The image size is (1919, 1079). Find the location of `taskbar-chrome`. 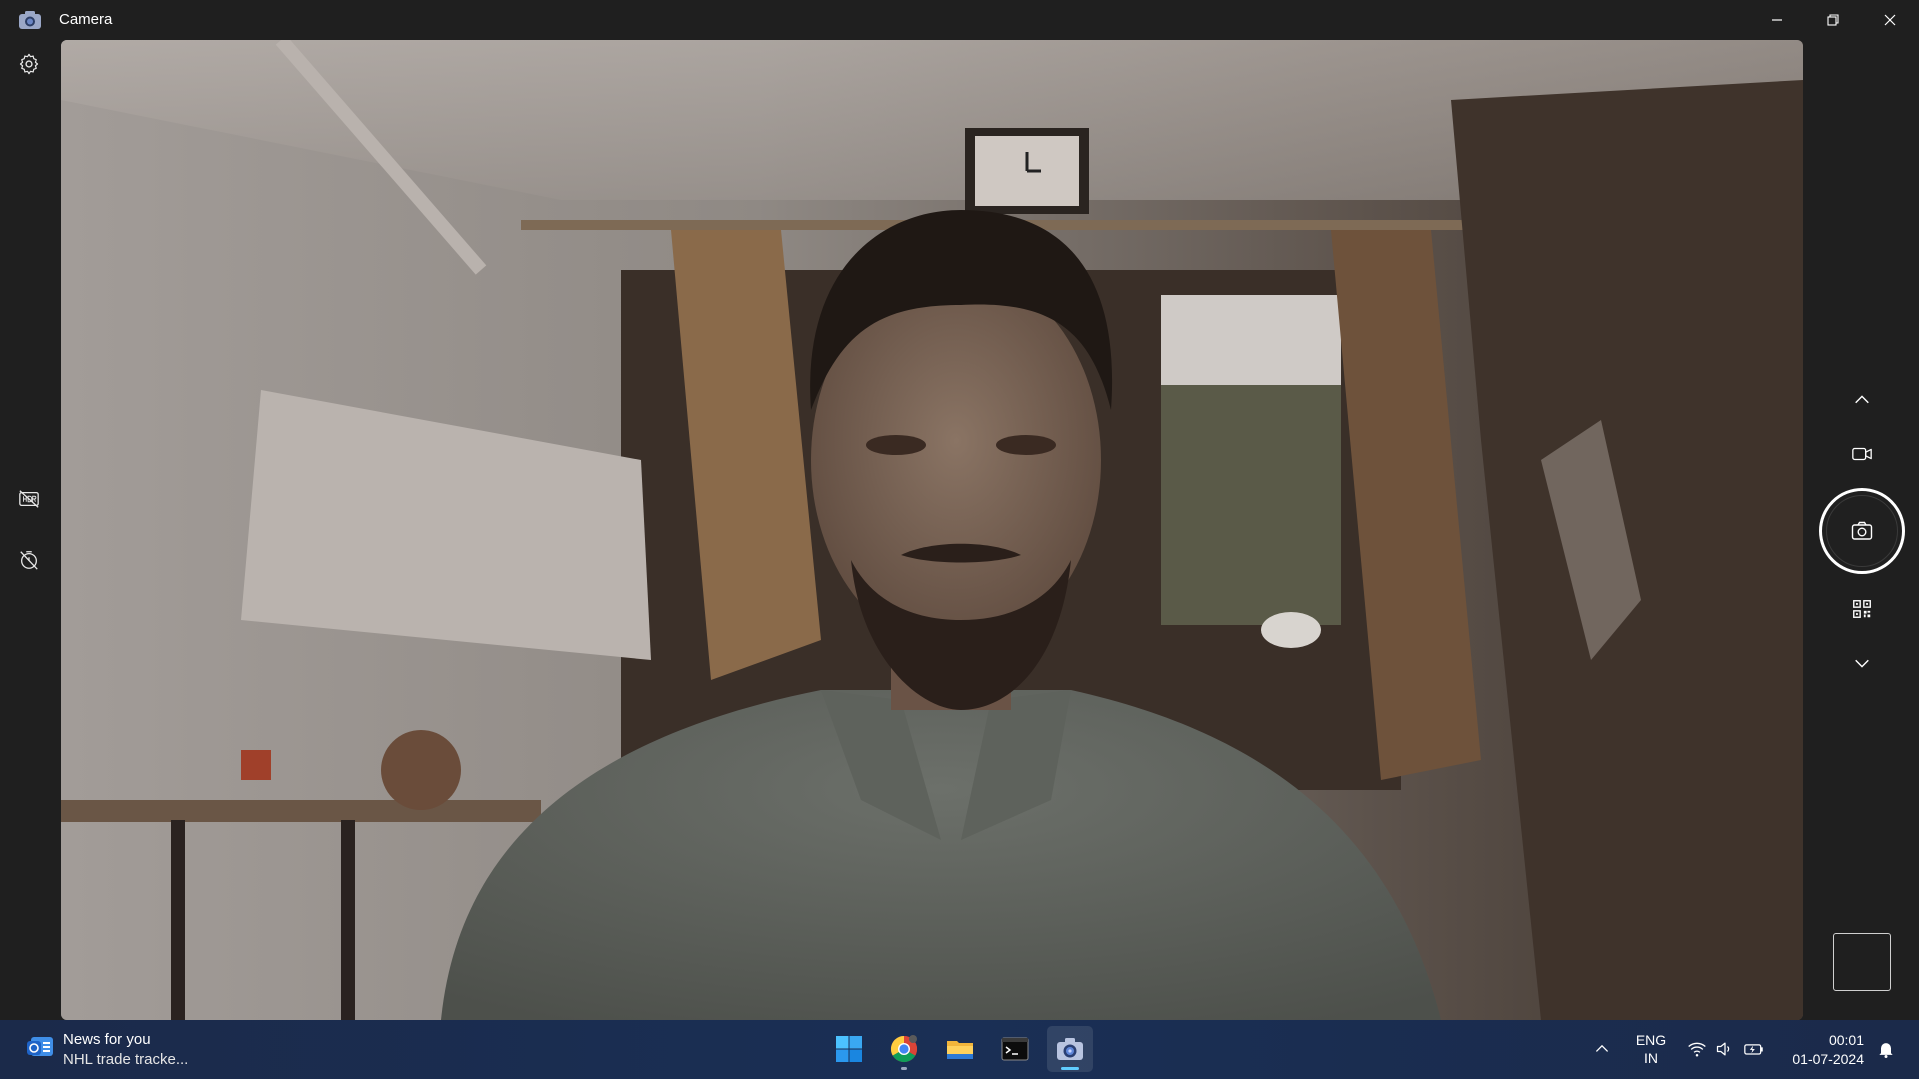

taskbar-chrome is located at coordinates (904, 1049).